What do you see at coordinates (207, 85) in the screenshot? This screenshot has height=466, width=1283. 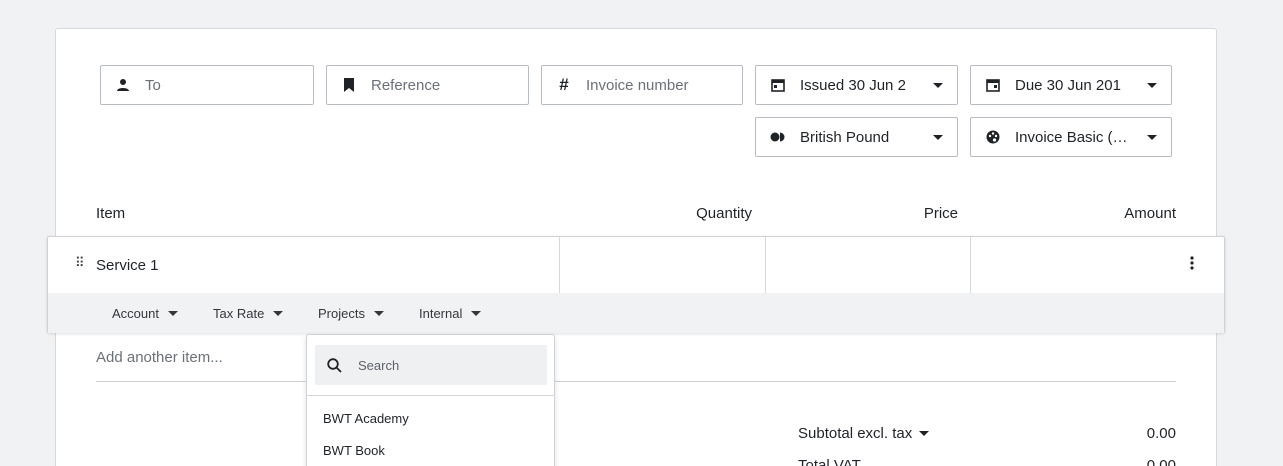 I see `to-field: To` at bounding box center [207, 85].